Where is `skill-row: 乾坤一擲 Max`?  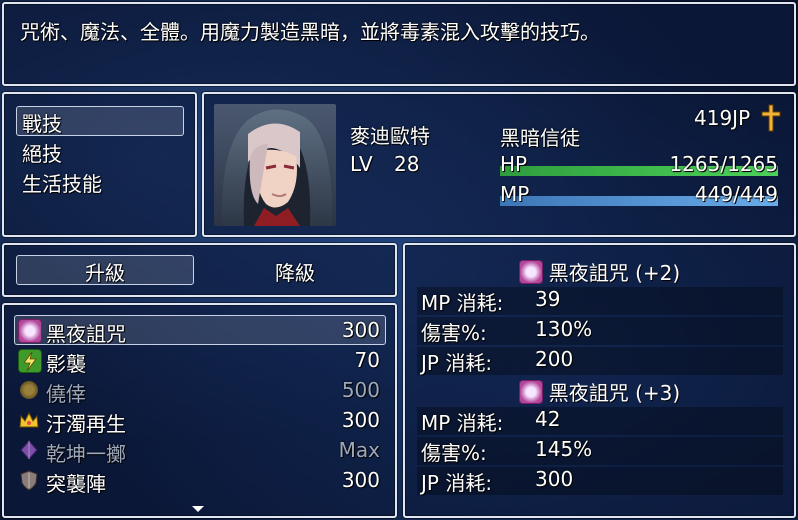
skill-row: 乾坤一擲 Max is located at coordinates (200, 451).